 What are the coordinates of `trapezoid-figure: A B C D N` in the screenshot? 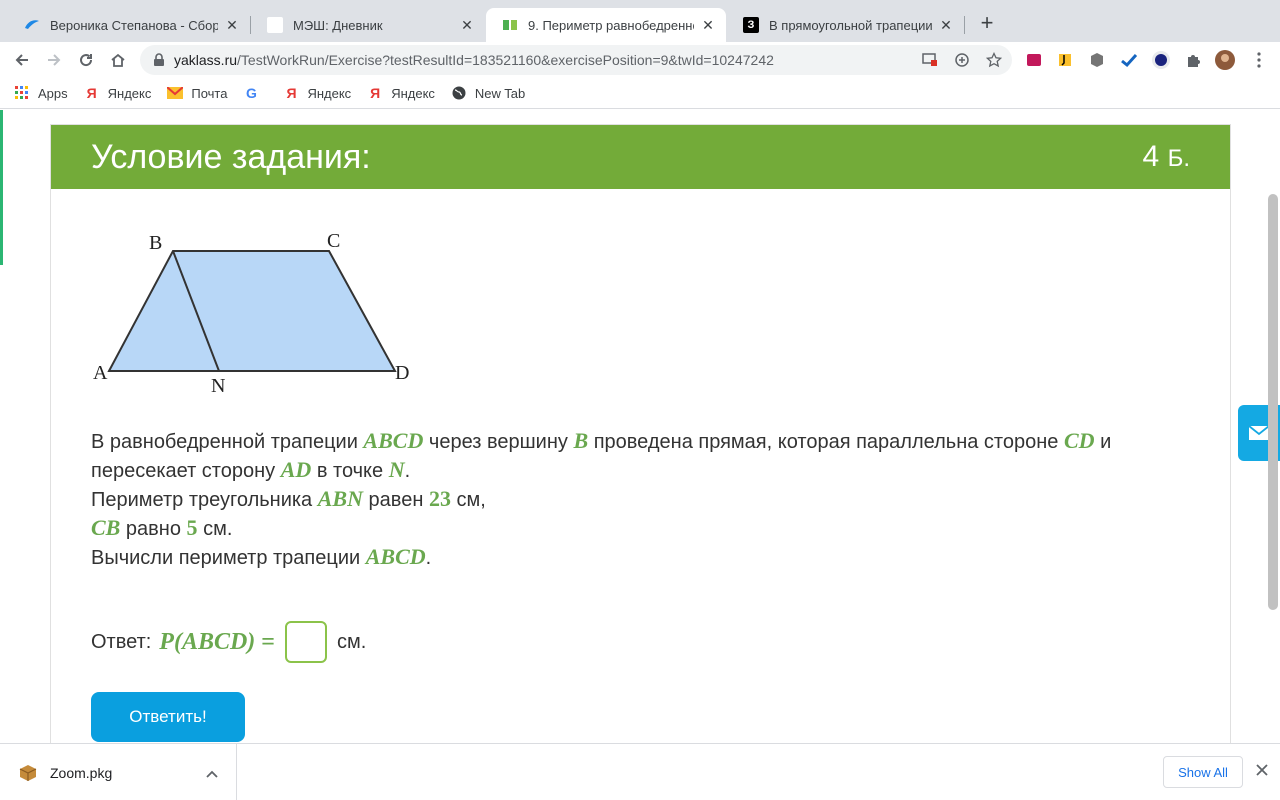 It's located at (256, 316).